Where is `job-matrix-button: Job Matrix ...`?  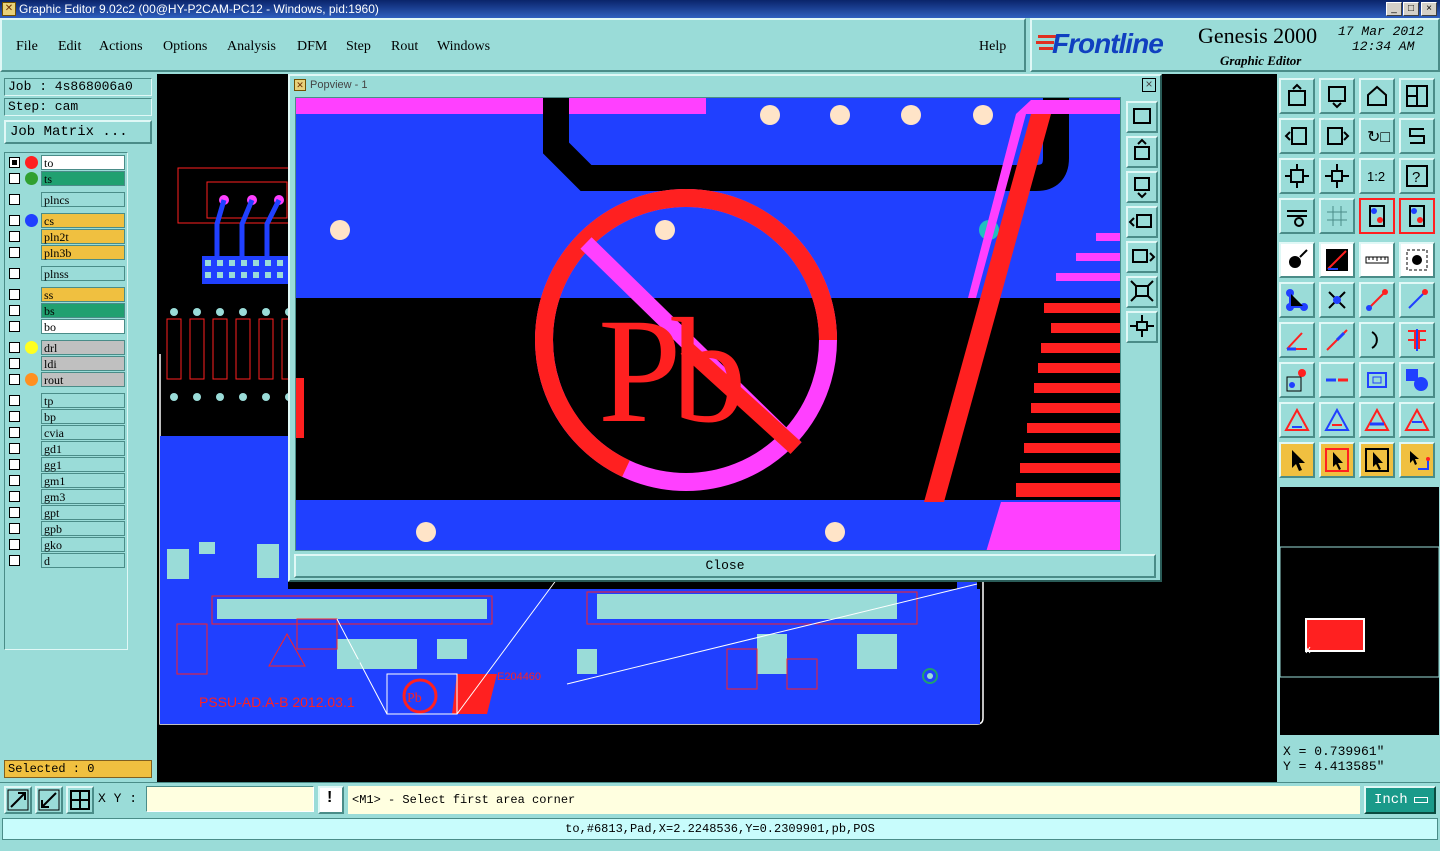
job-matrix-button: Job Matrix ... is located at coordinates (78, 132).